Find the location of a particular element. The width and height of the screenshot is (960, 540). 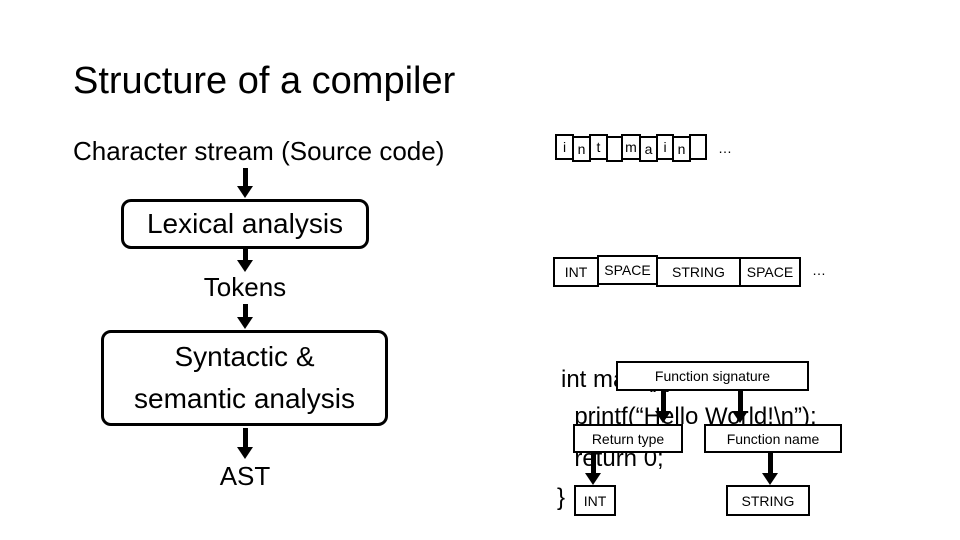

lexical-analysis-box: Lexical analysis is located at coordinates (245, 224).